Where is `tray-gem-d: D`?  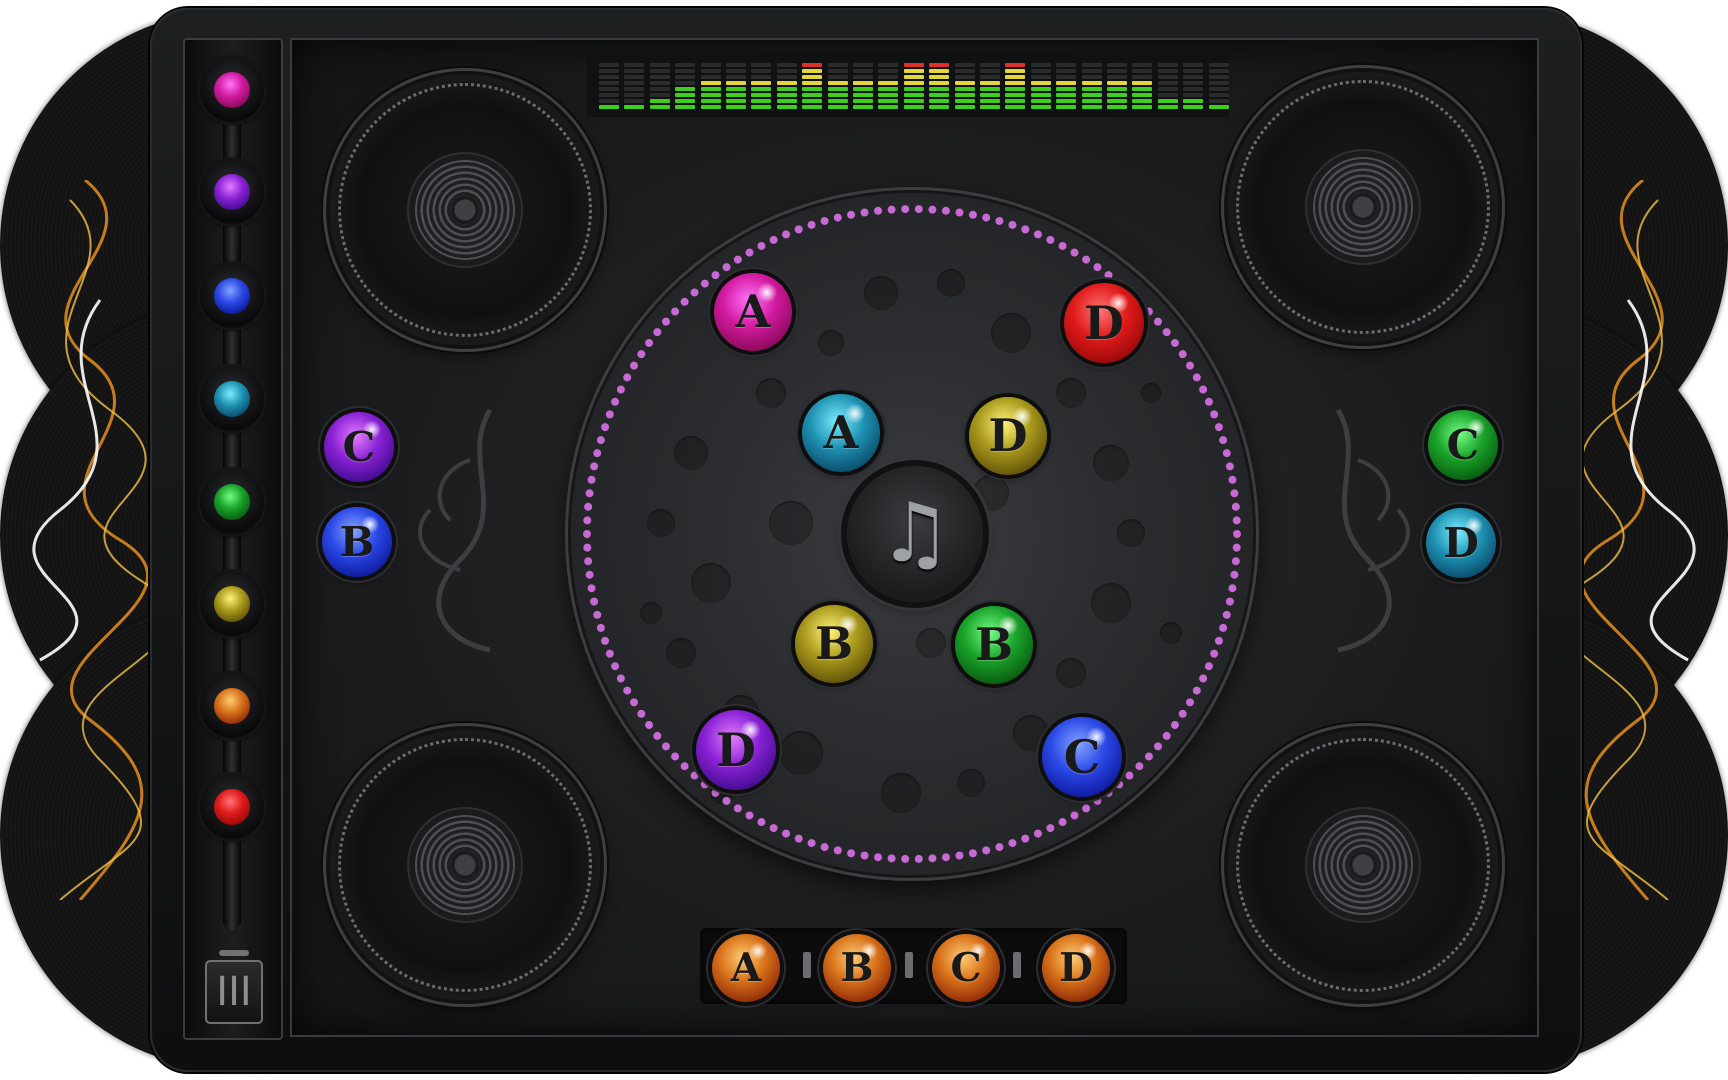 tray-gem-d: D is located at coordinates (1076, 968).